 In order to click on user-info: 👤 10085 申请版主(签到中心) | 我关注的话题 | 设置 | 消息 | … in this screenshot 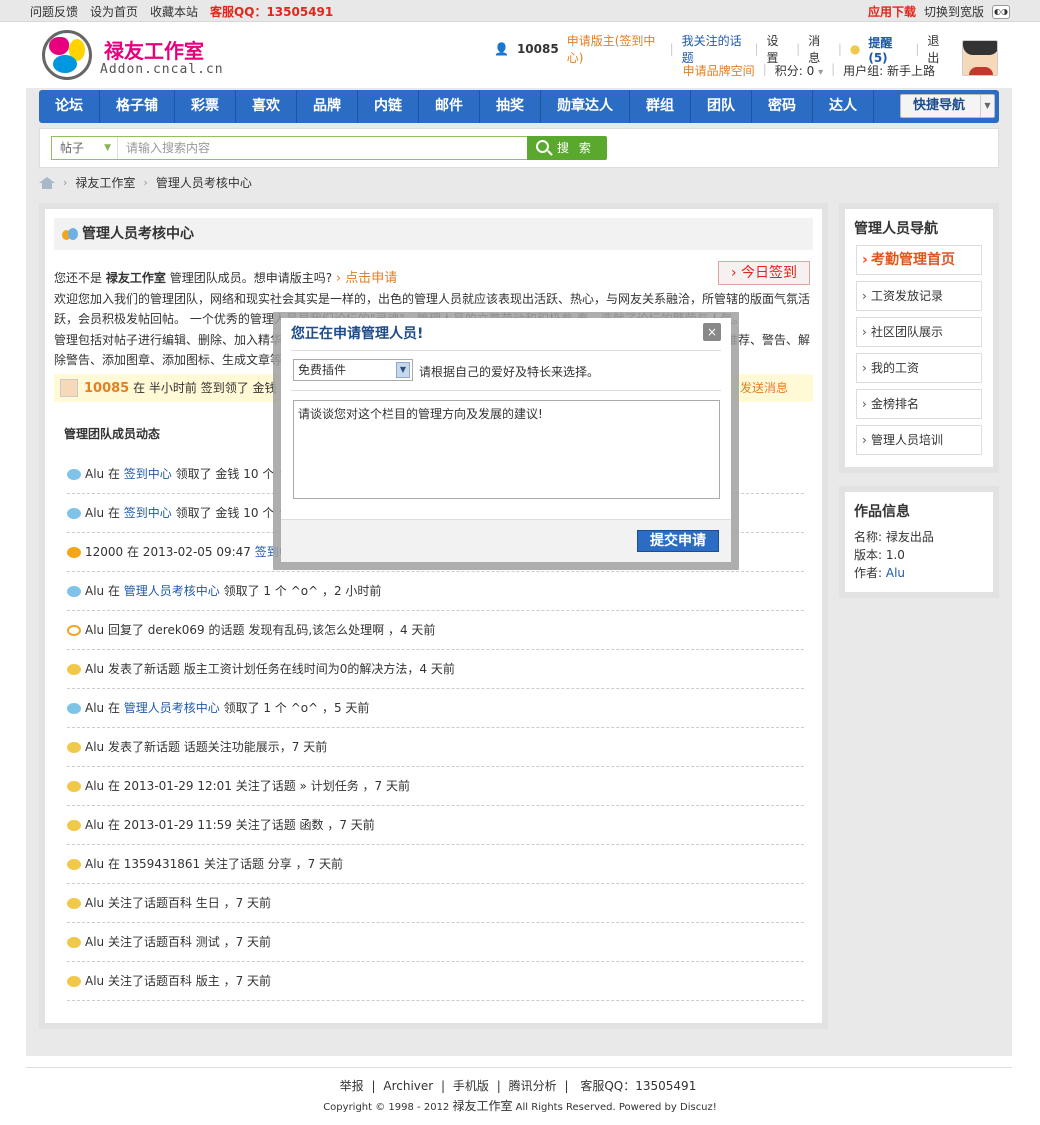, I will do `click(721, 57)`.